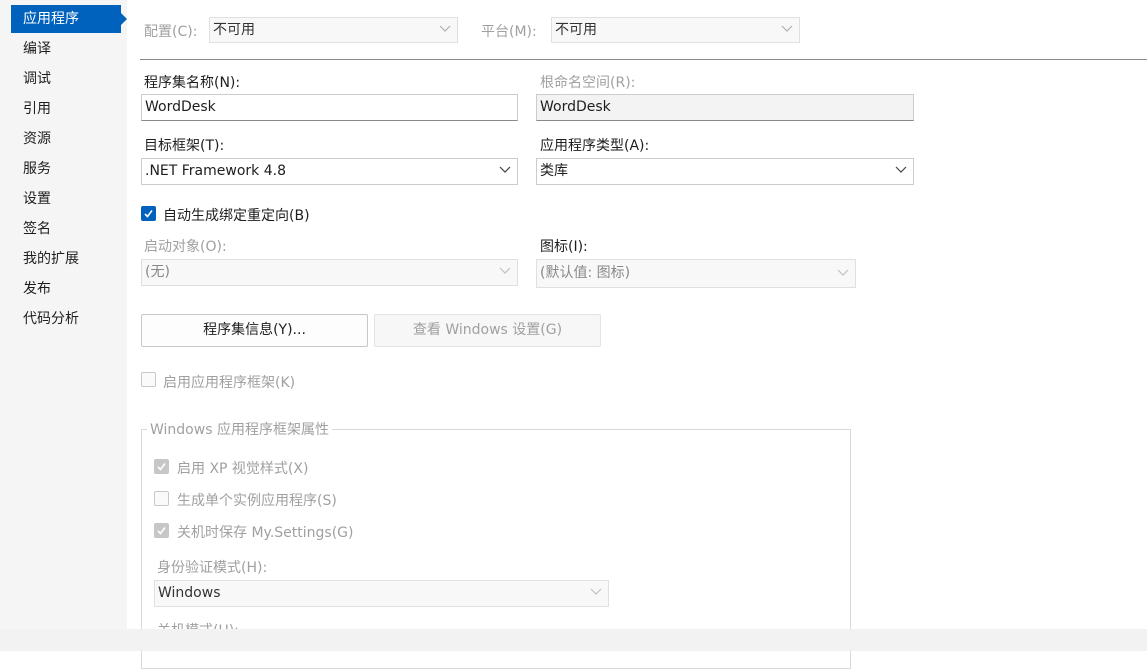  Describe the element at coordinates (243, 469) in the screenshot. I see `xp-styles-label: 启用 XP 视觉样式(X)` at that location.